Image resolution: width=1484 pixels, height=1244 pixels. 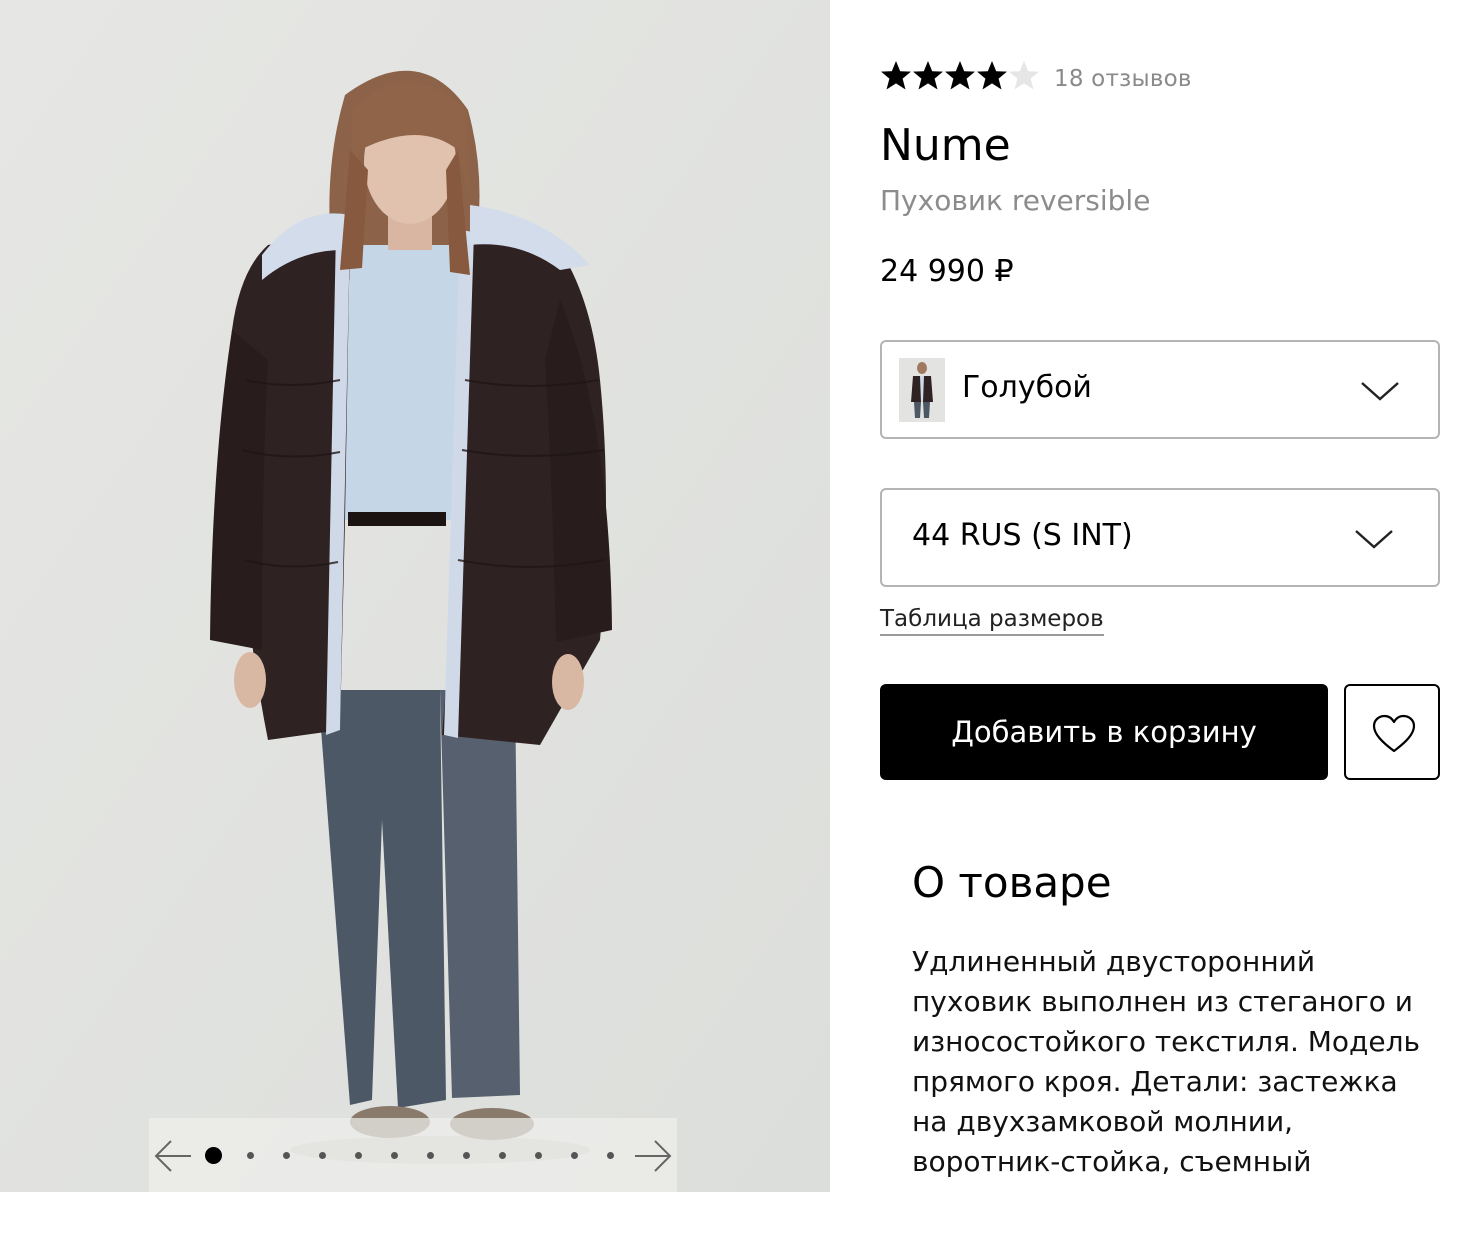 What do you see at coordinates (1104, 732) in the screenshot?
I see `add-to-cart-button: Добавить в корзину` at bounding box center [1104, 732].